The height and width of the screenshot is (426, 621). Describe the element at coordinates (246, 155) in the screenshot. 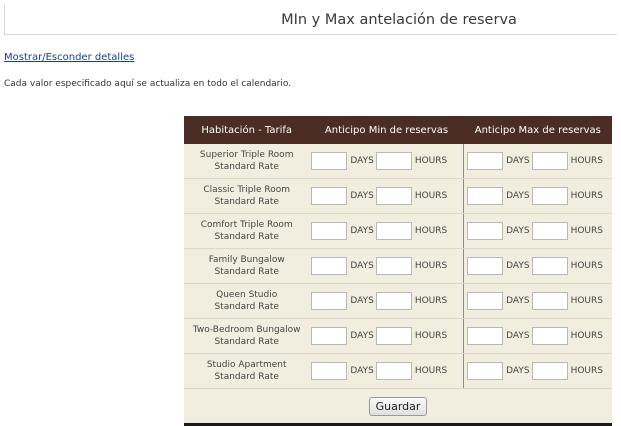

I see `room-name: Superior Triple Room` at that location.